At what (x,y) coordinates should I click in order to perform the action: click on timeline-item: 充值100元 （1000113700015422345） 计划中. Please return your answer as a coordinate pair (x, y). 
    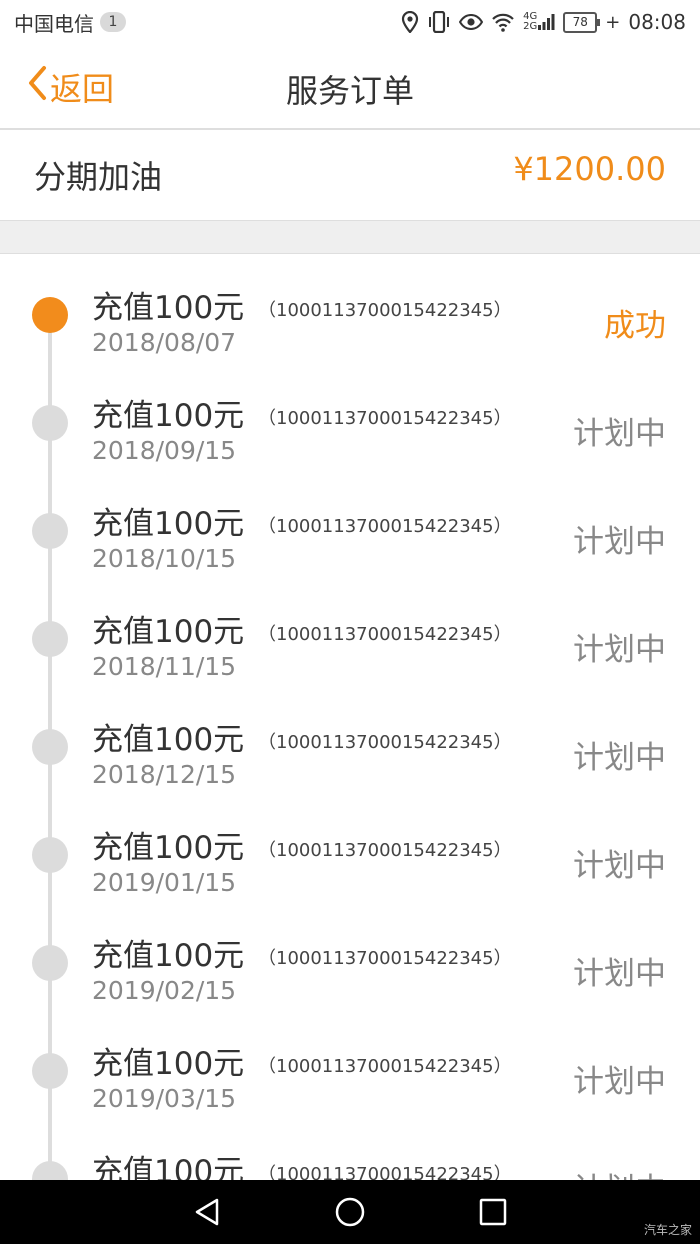
    Looking at the image, I should click on (350, 1149).